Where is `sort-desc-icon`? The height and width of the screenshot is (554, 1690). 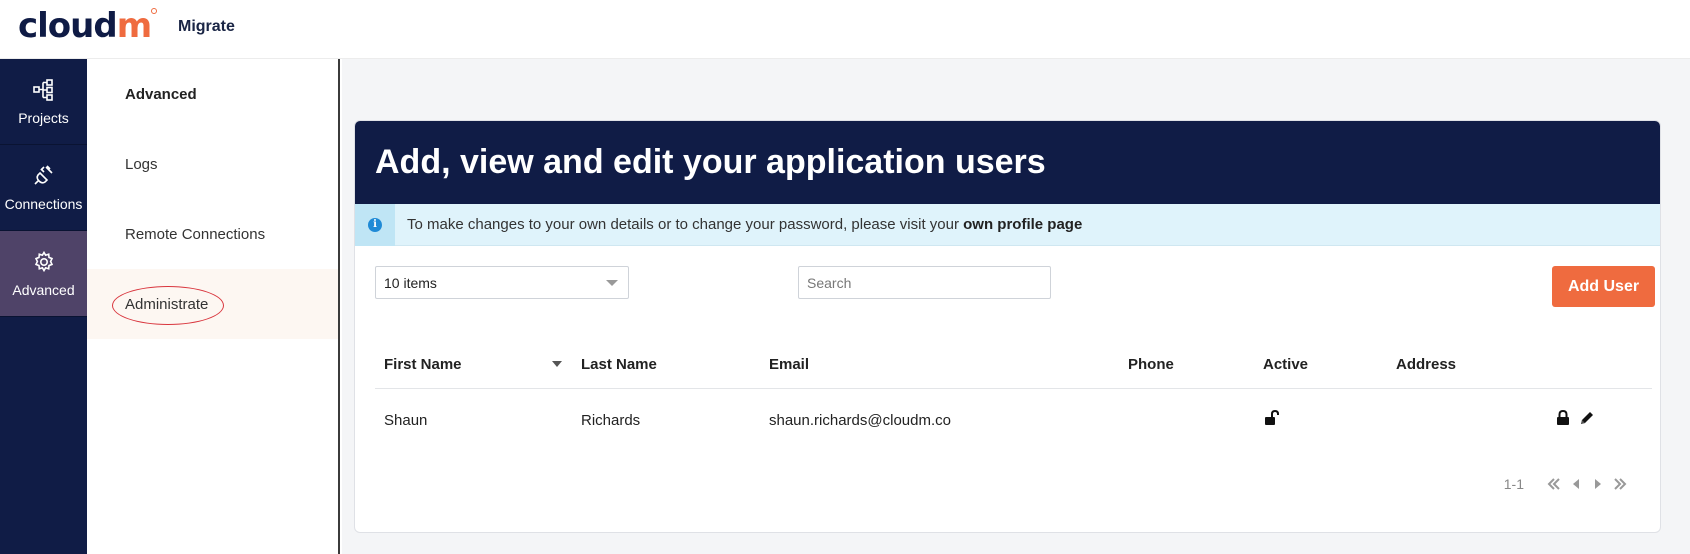
sort-desc-icon is located at coordinates (557, 364).